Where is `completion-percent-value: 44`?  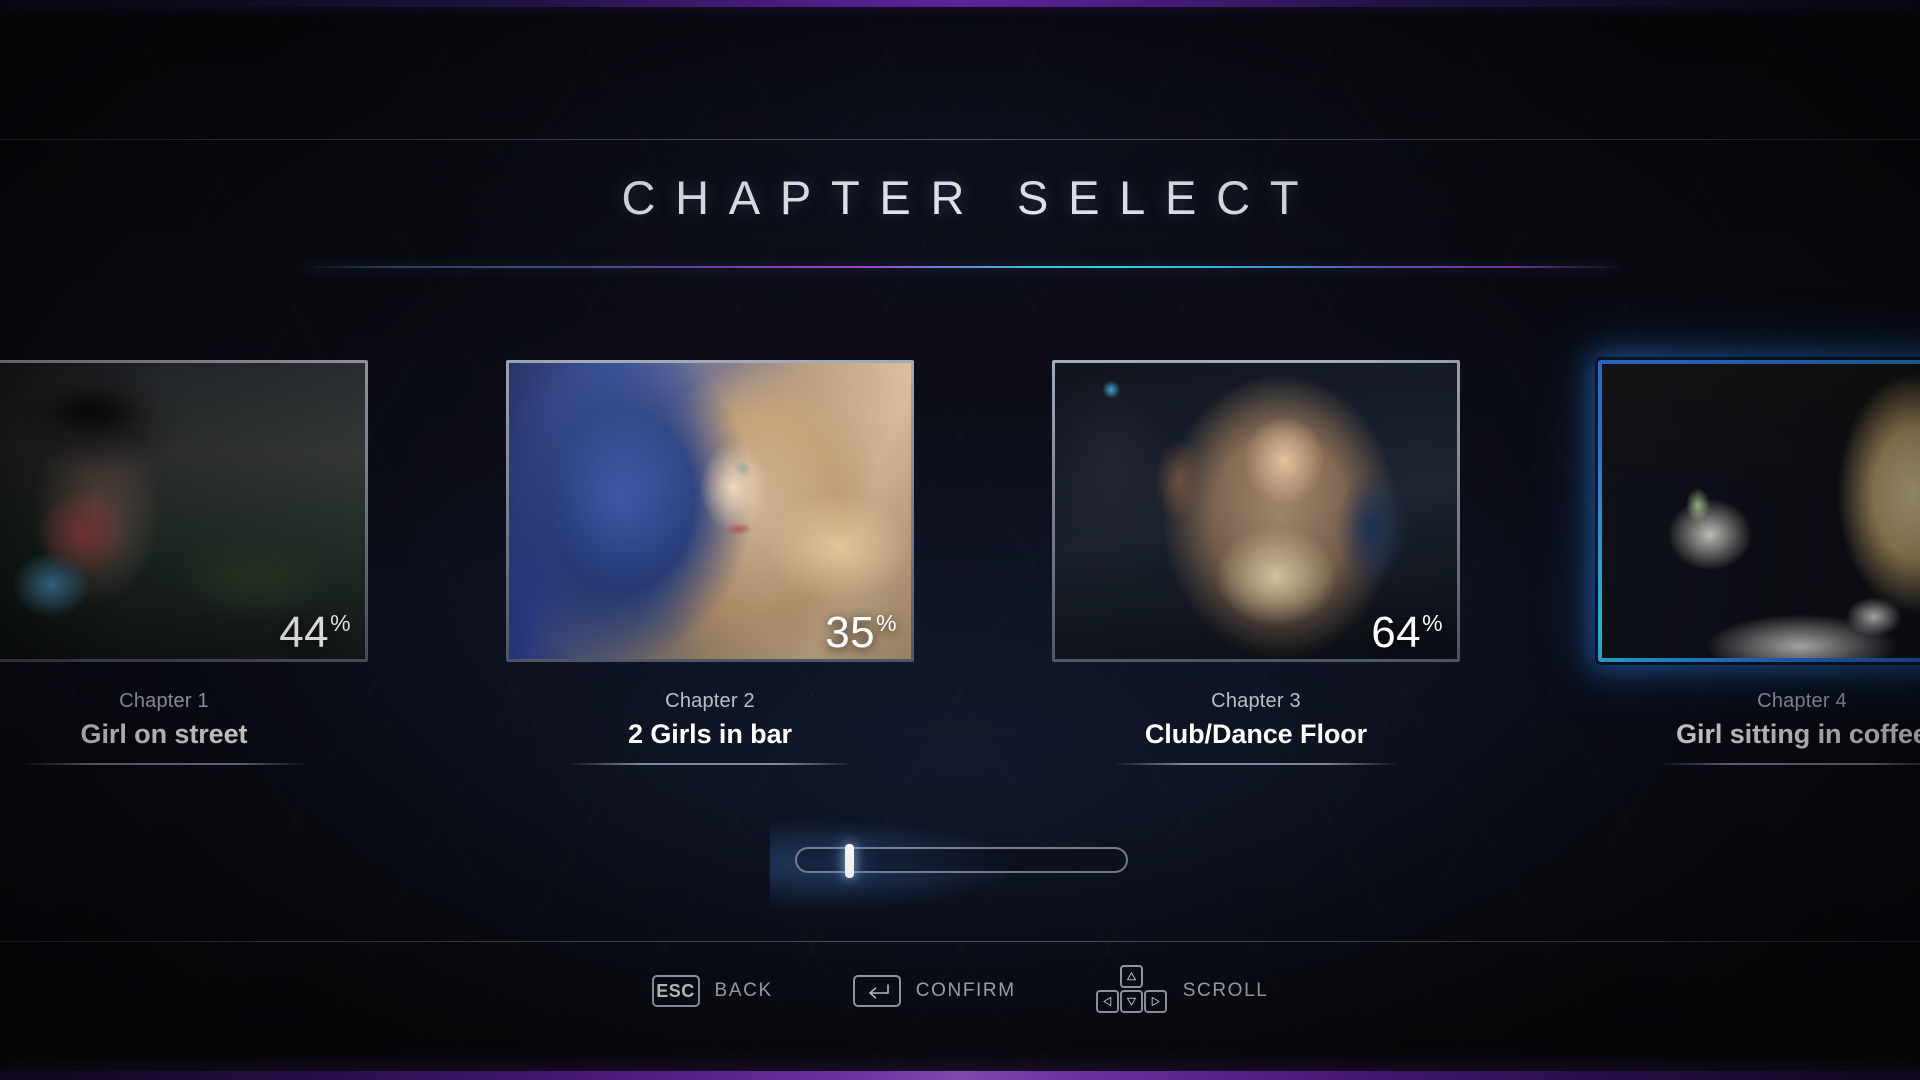
completion-percent-value: 44 is located at coordinates (304, 632).